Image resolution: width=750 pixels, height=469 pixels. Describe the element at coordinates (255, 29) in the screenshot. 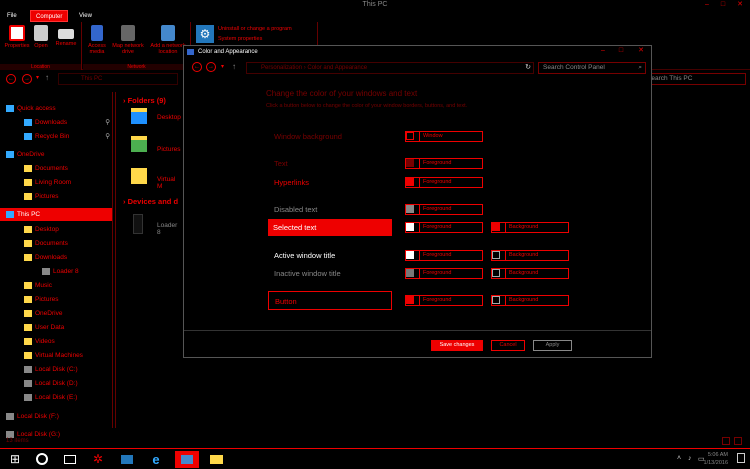

I see `uninstall-program-link: Uninstall or change a program` at that location.